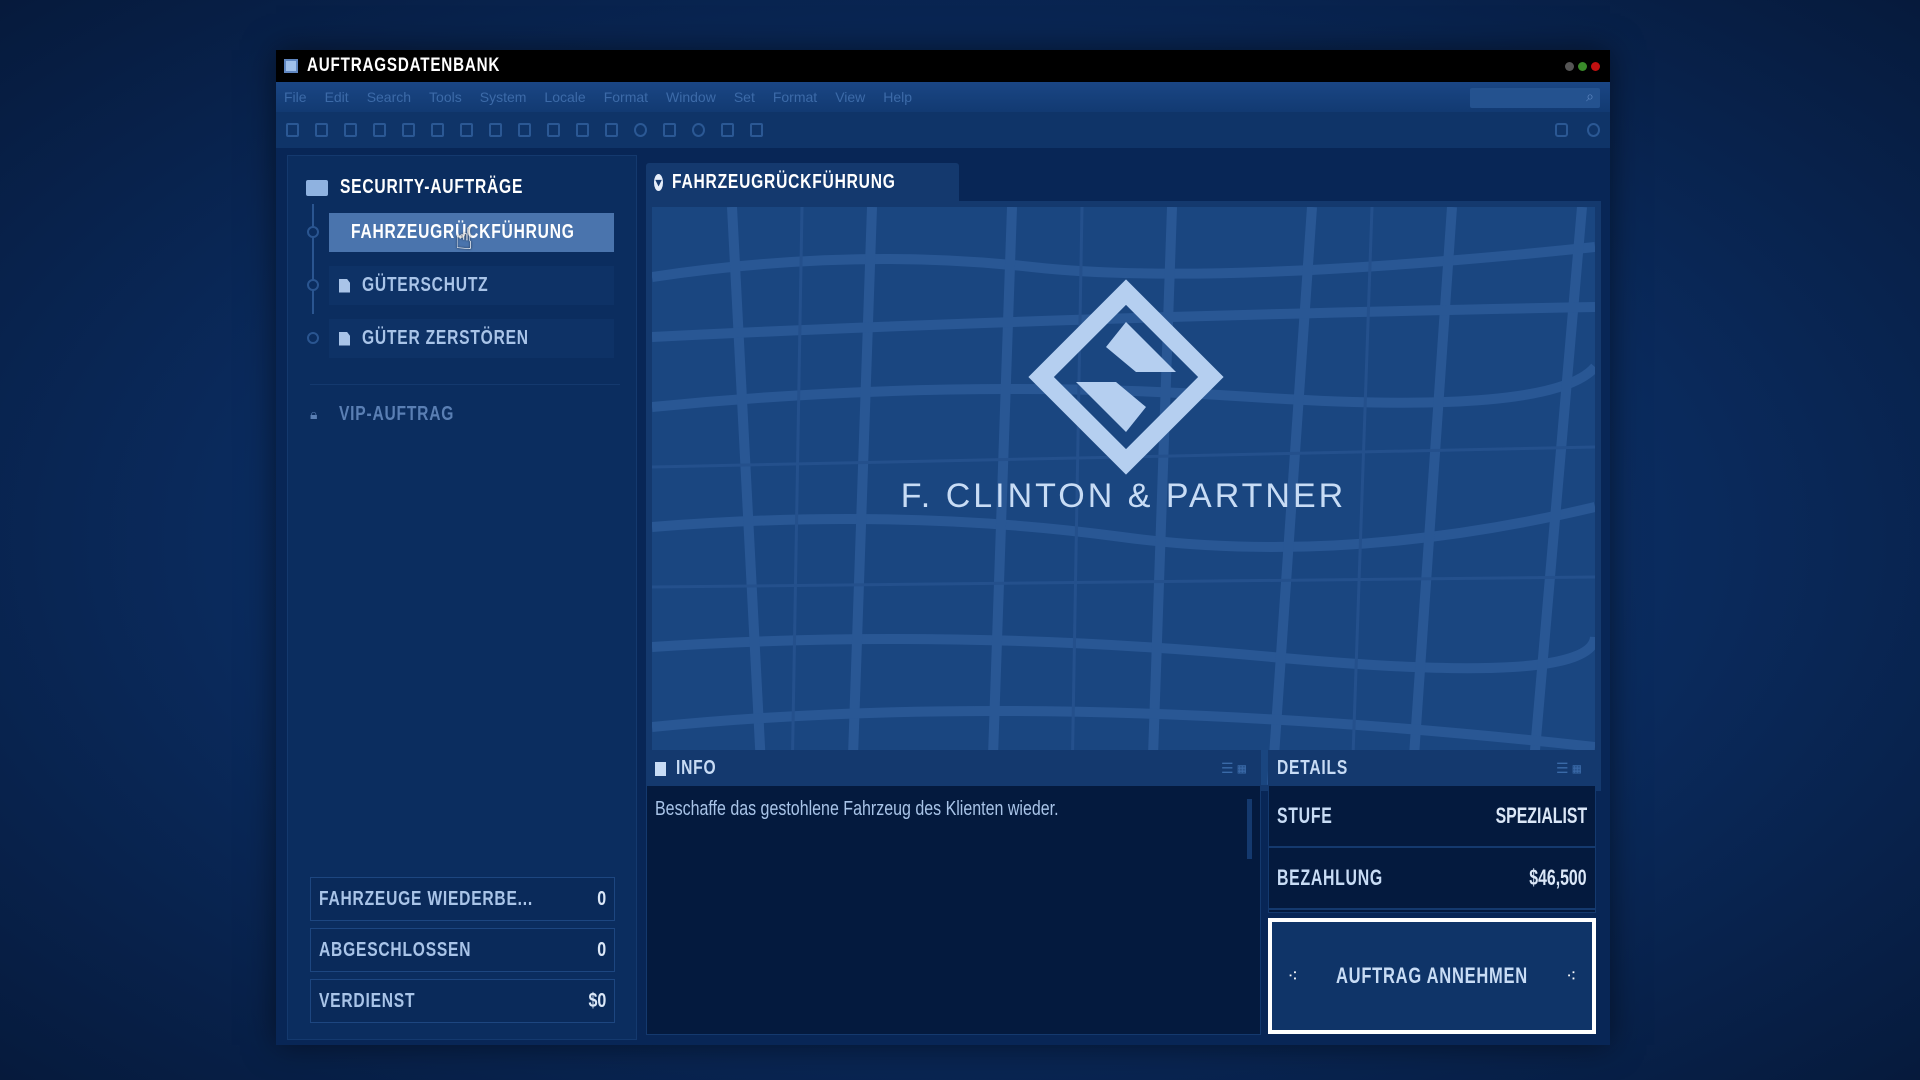 This screenshot has width=1920, height=1080. What do you see at coordinates (1535, 98) in the screenshot?
I see `search-input` at bounding box center [1535, 98].